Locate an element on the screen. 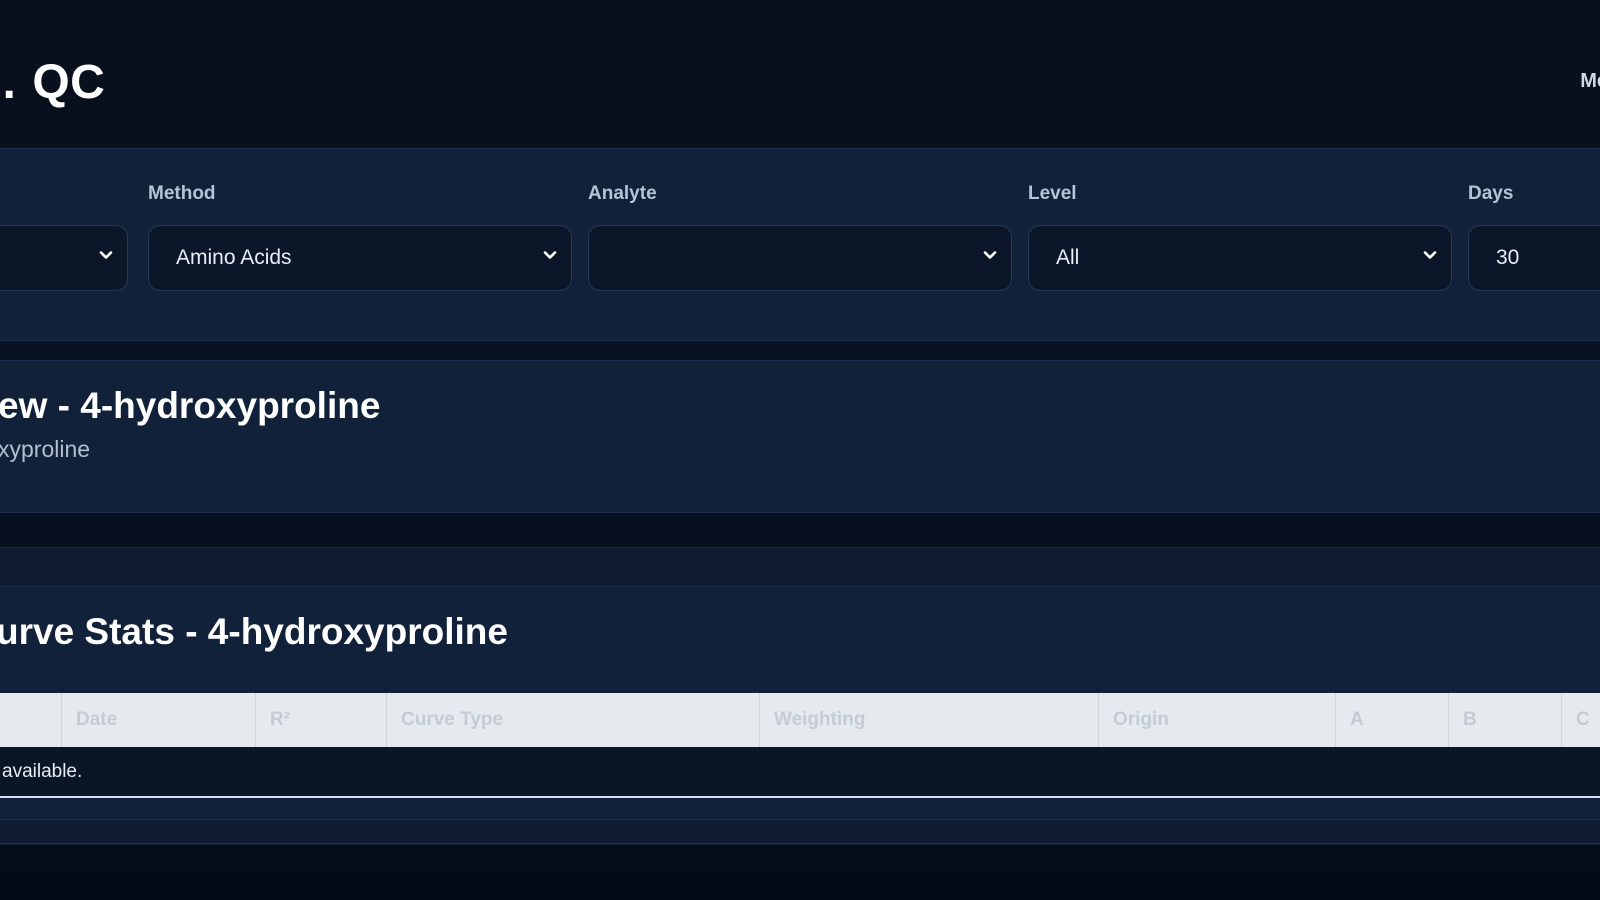  column-header-c: C is located at coordinates (1580, 720).